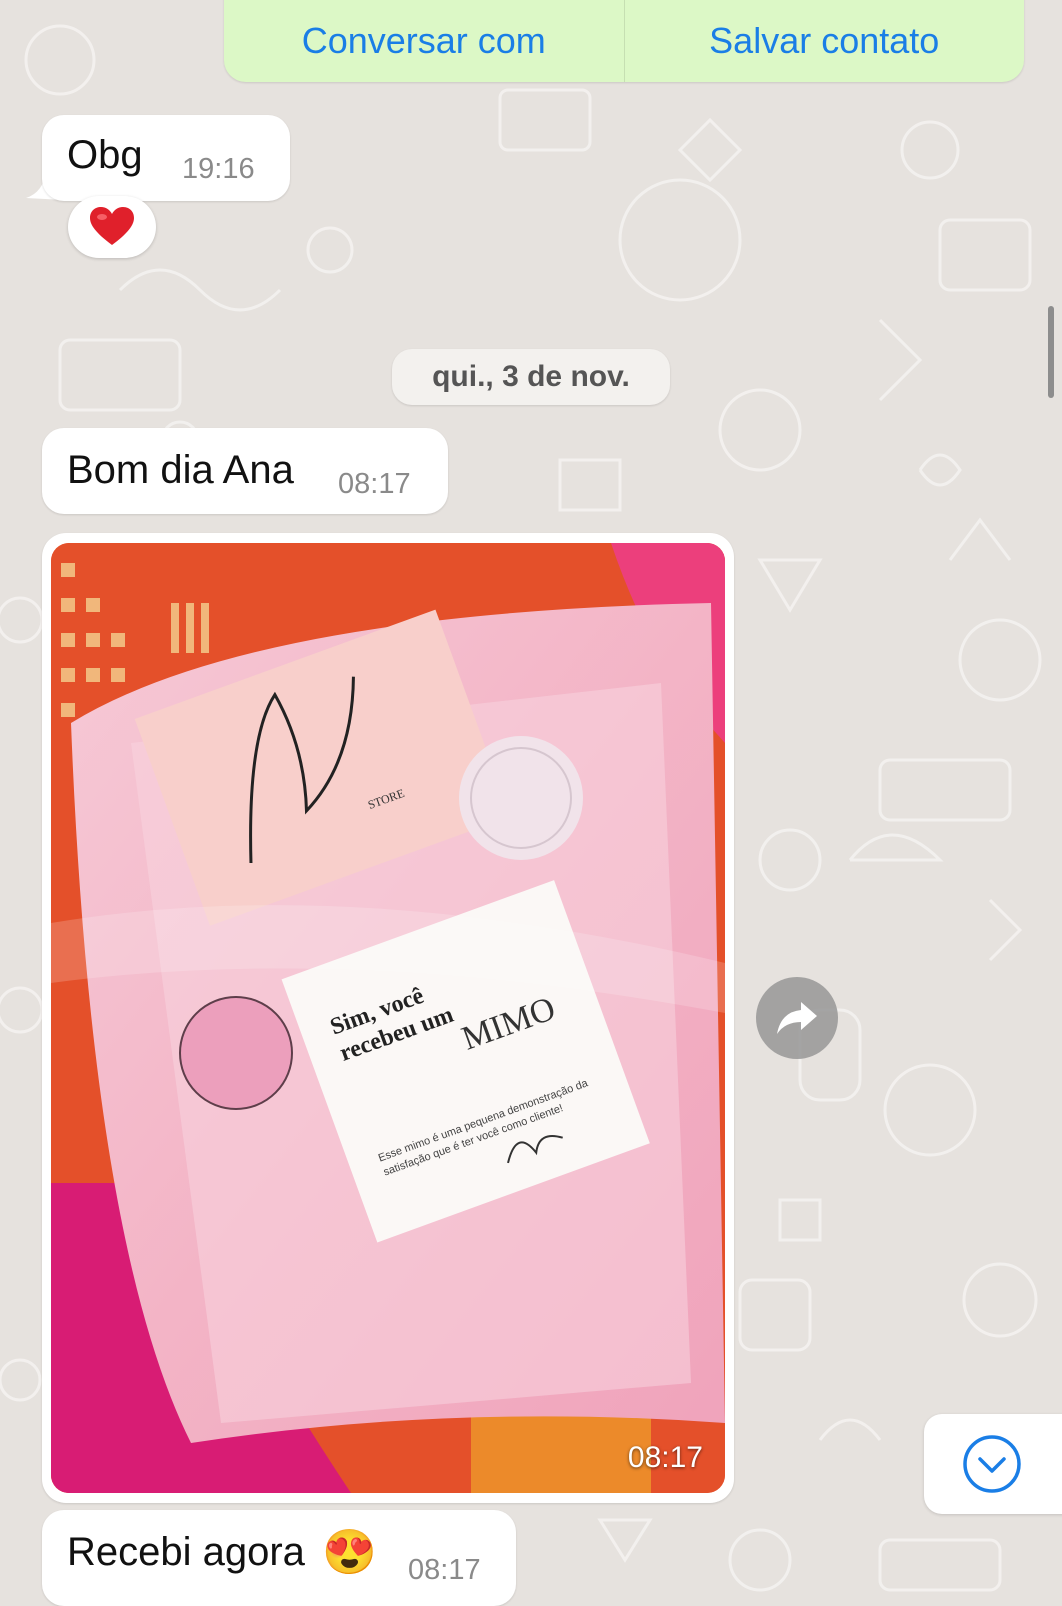  Describe the element at coordinates (1051, 352) in the screenshot. I see `scrollbar-thumb` at that location.